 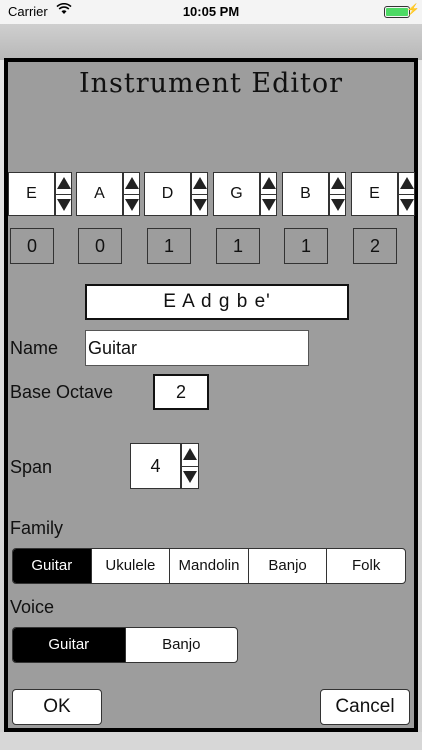 What do you see at coordinates (375, 246) in the screenshot?
I see `string-octave-6: 2` at bounding box center [375, 246].